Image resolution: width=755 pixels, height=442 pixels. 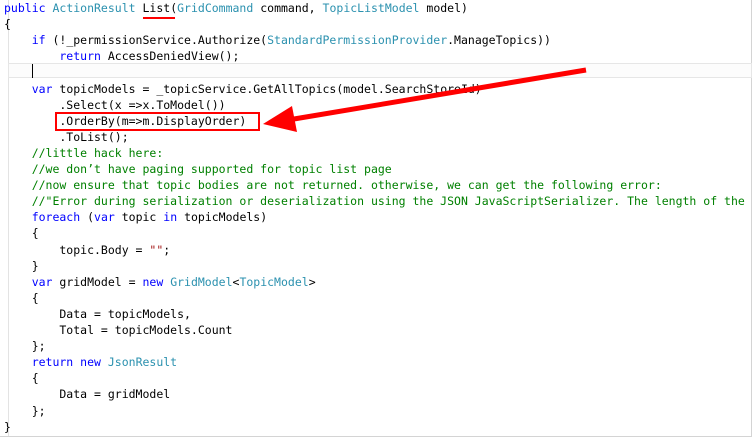 What do you see at coordinates (437, 95) in the screenshot?
I see `arrow-shaft` at bounding box center [437, 95].